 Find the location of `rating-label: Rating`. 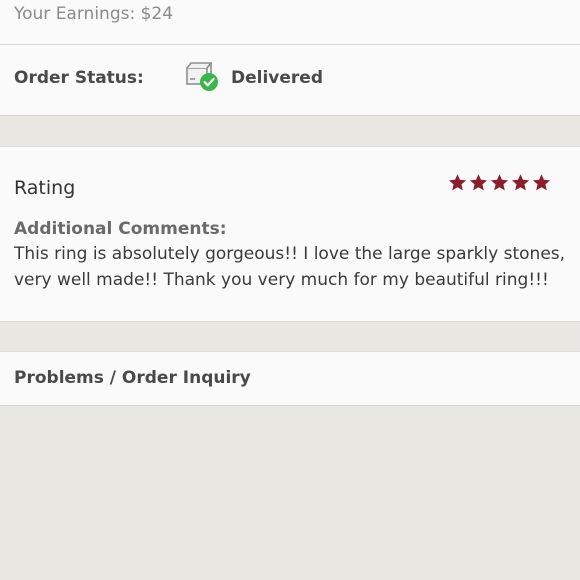

rating-label: Rating is located at coordinates (45, 188).